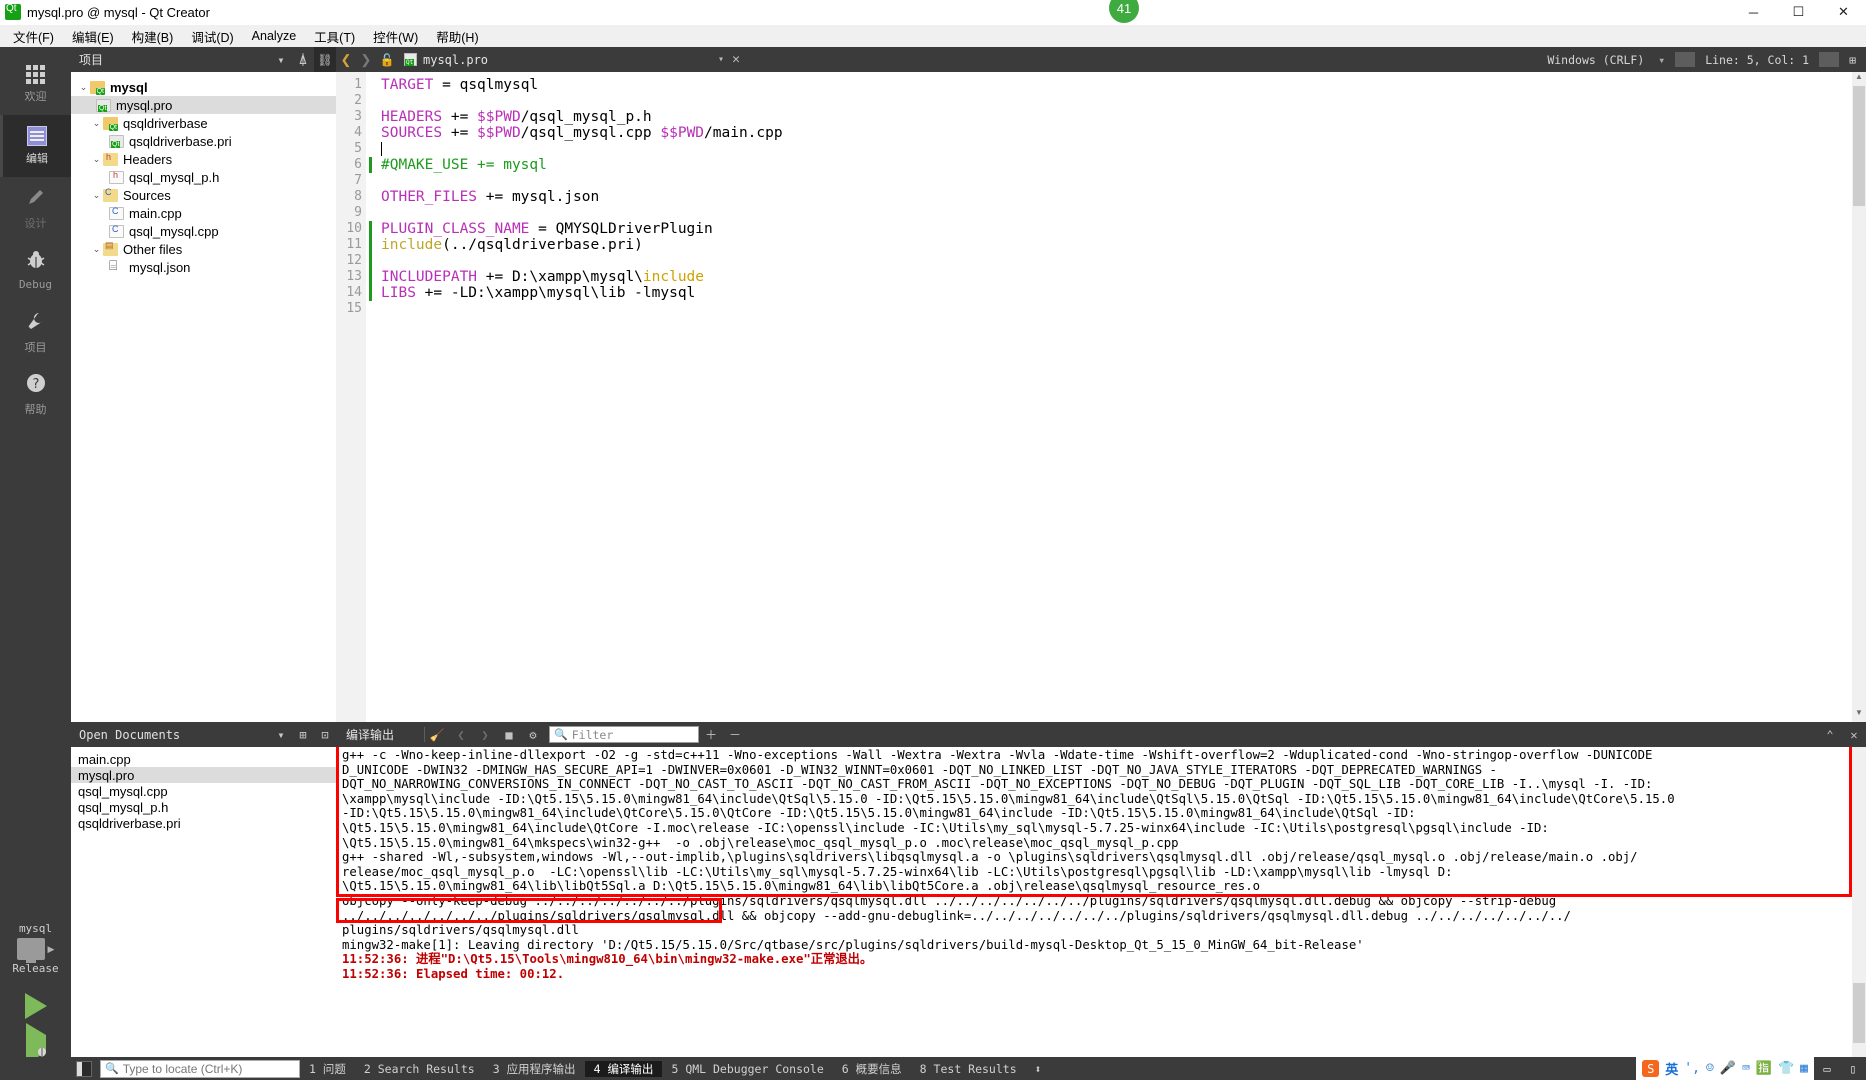 This screenshot has width=1866, height=1080. What do you see at coordinates (203, 177) in the screenshot?
I see `tree-item-qsql-mysql-p-h: qsql_mysql_p.h` at bounding box center [203, 177].